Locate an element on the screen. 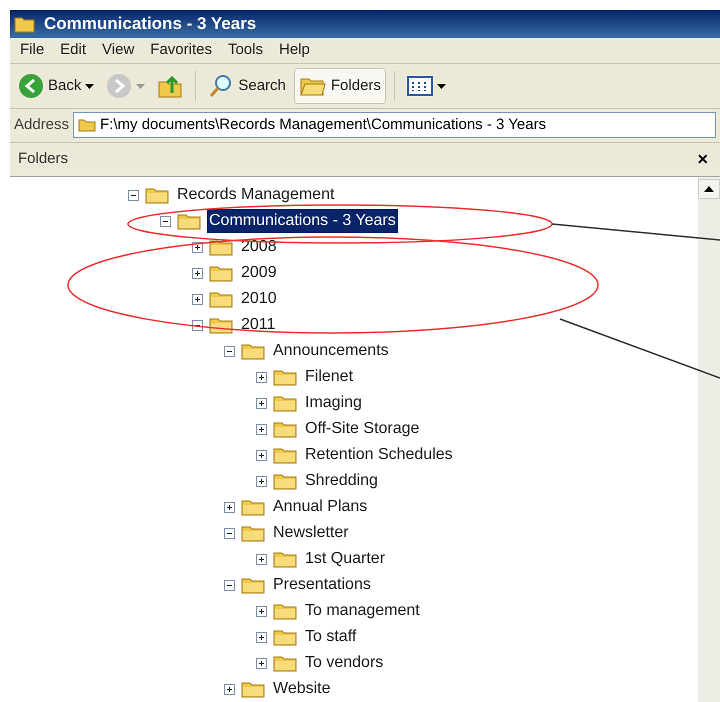 This screenshot has width=720, height=702. tree-item: 2009 is located at coordinates (259, 273).